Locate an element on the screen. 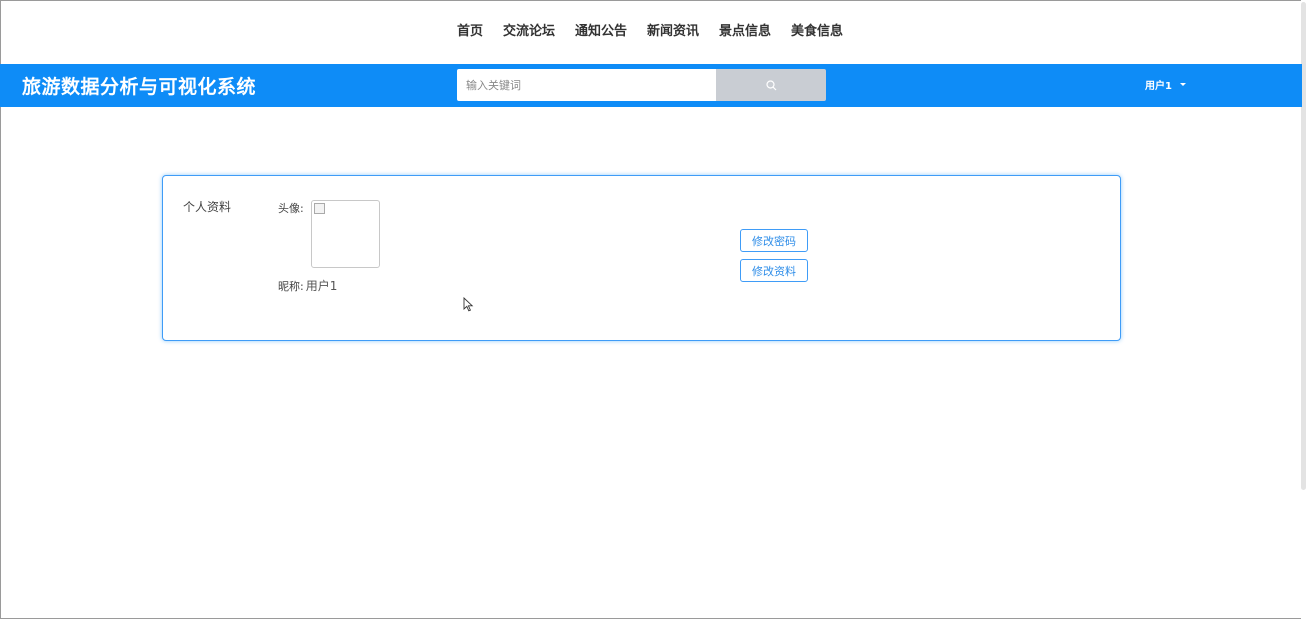  change-password-button: 修改密码 is located at coordinates (774, 240).